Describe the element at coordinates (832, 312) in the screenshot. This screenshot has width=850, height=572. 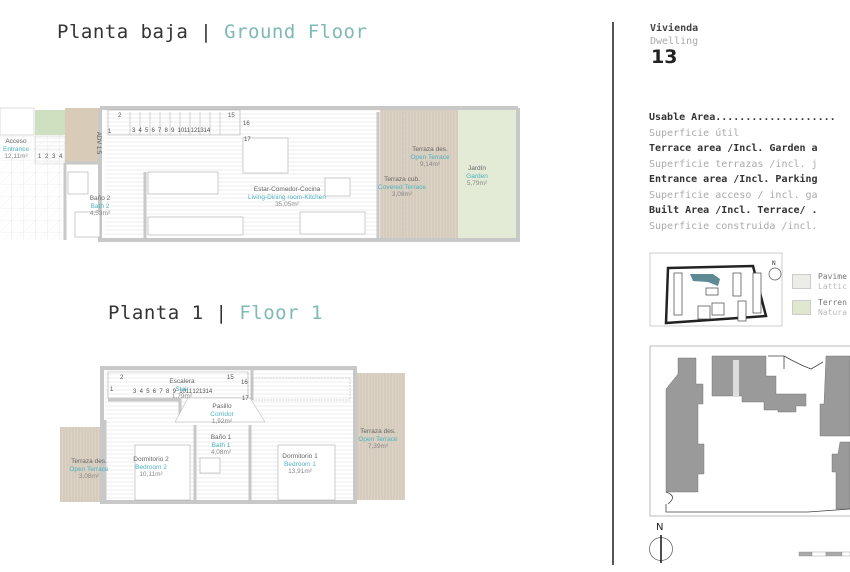
I see `legend-label-en: Natura` at that location.